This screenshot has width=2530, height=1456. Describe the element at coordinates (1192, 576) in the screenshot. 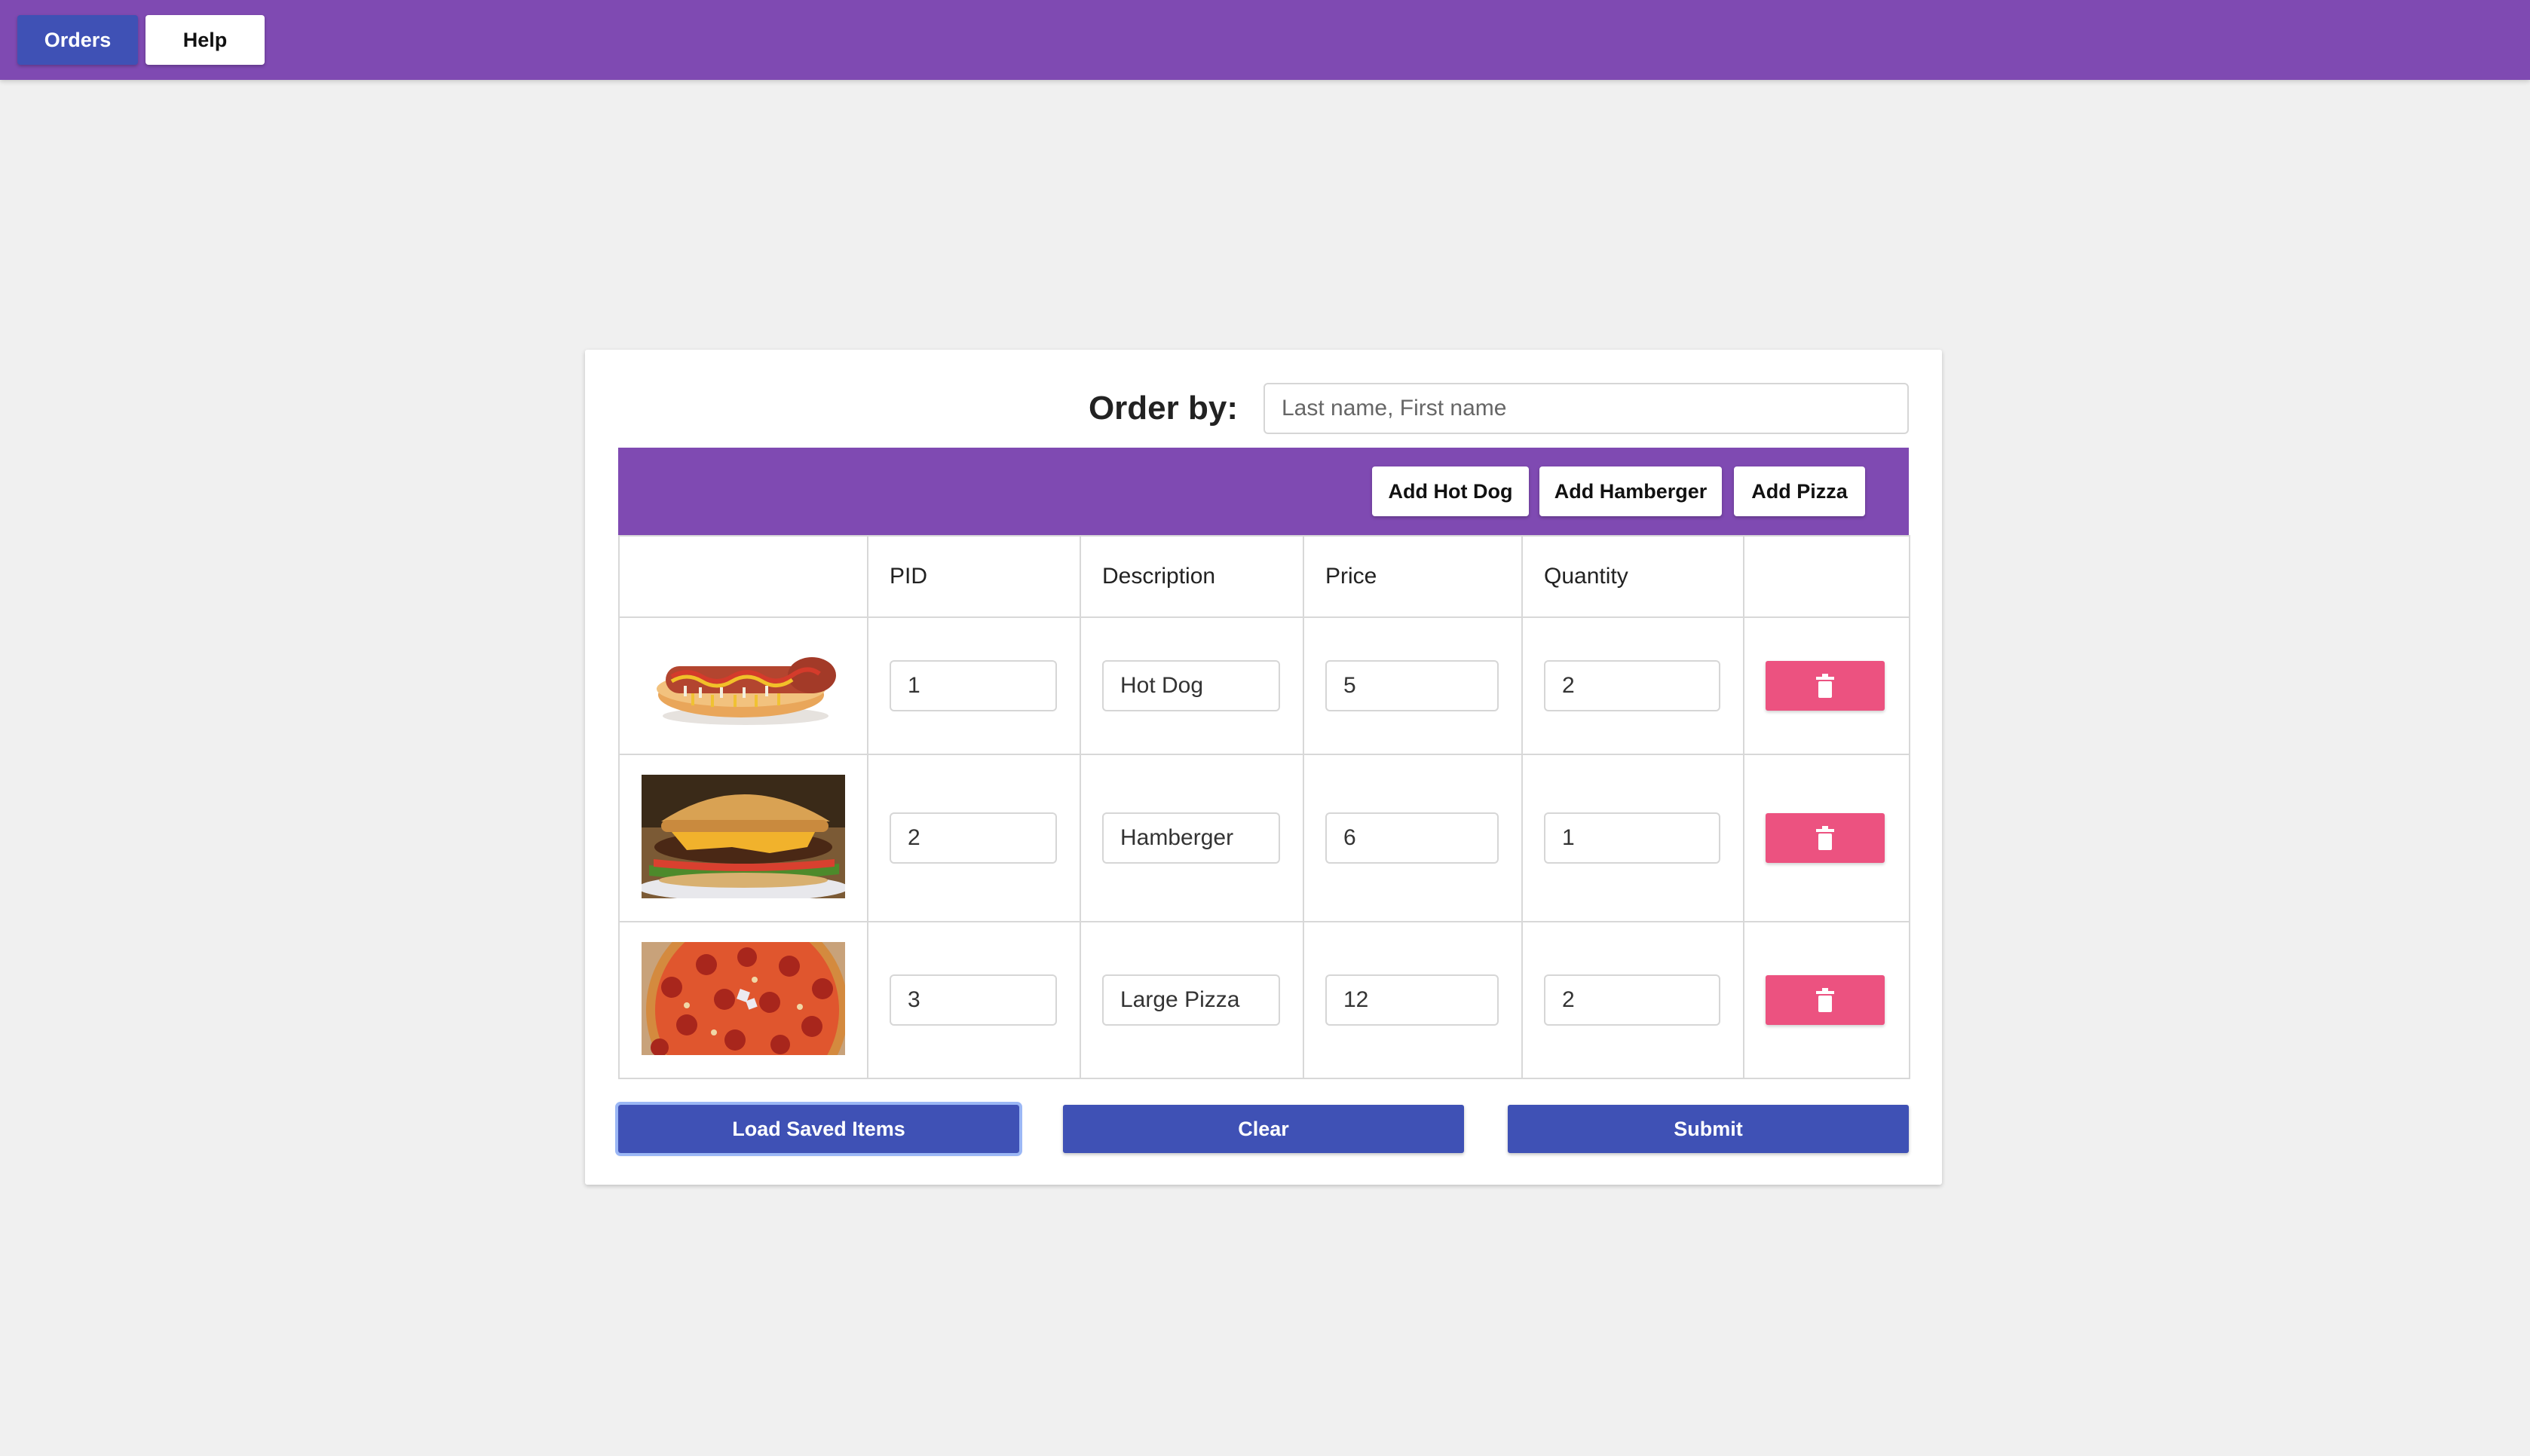

I see `description-column-header: Description` at that location.